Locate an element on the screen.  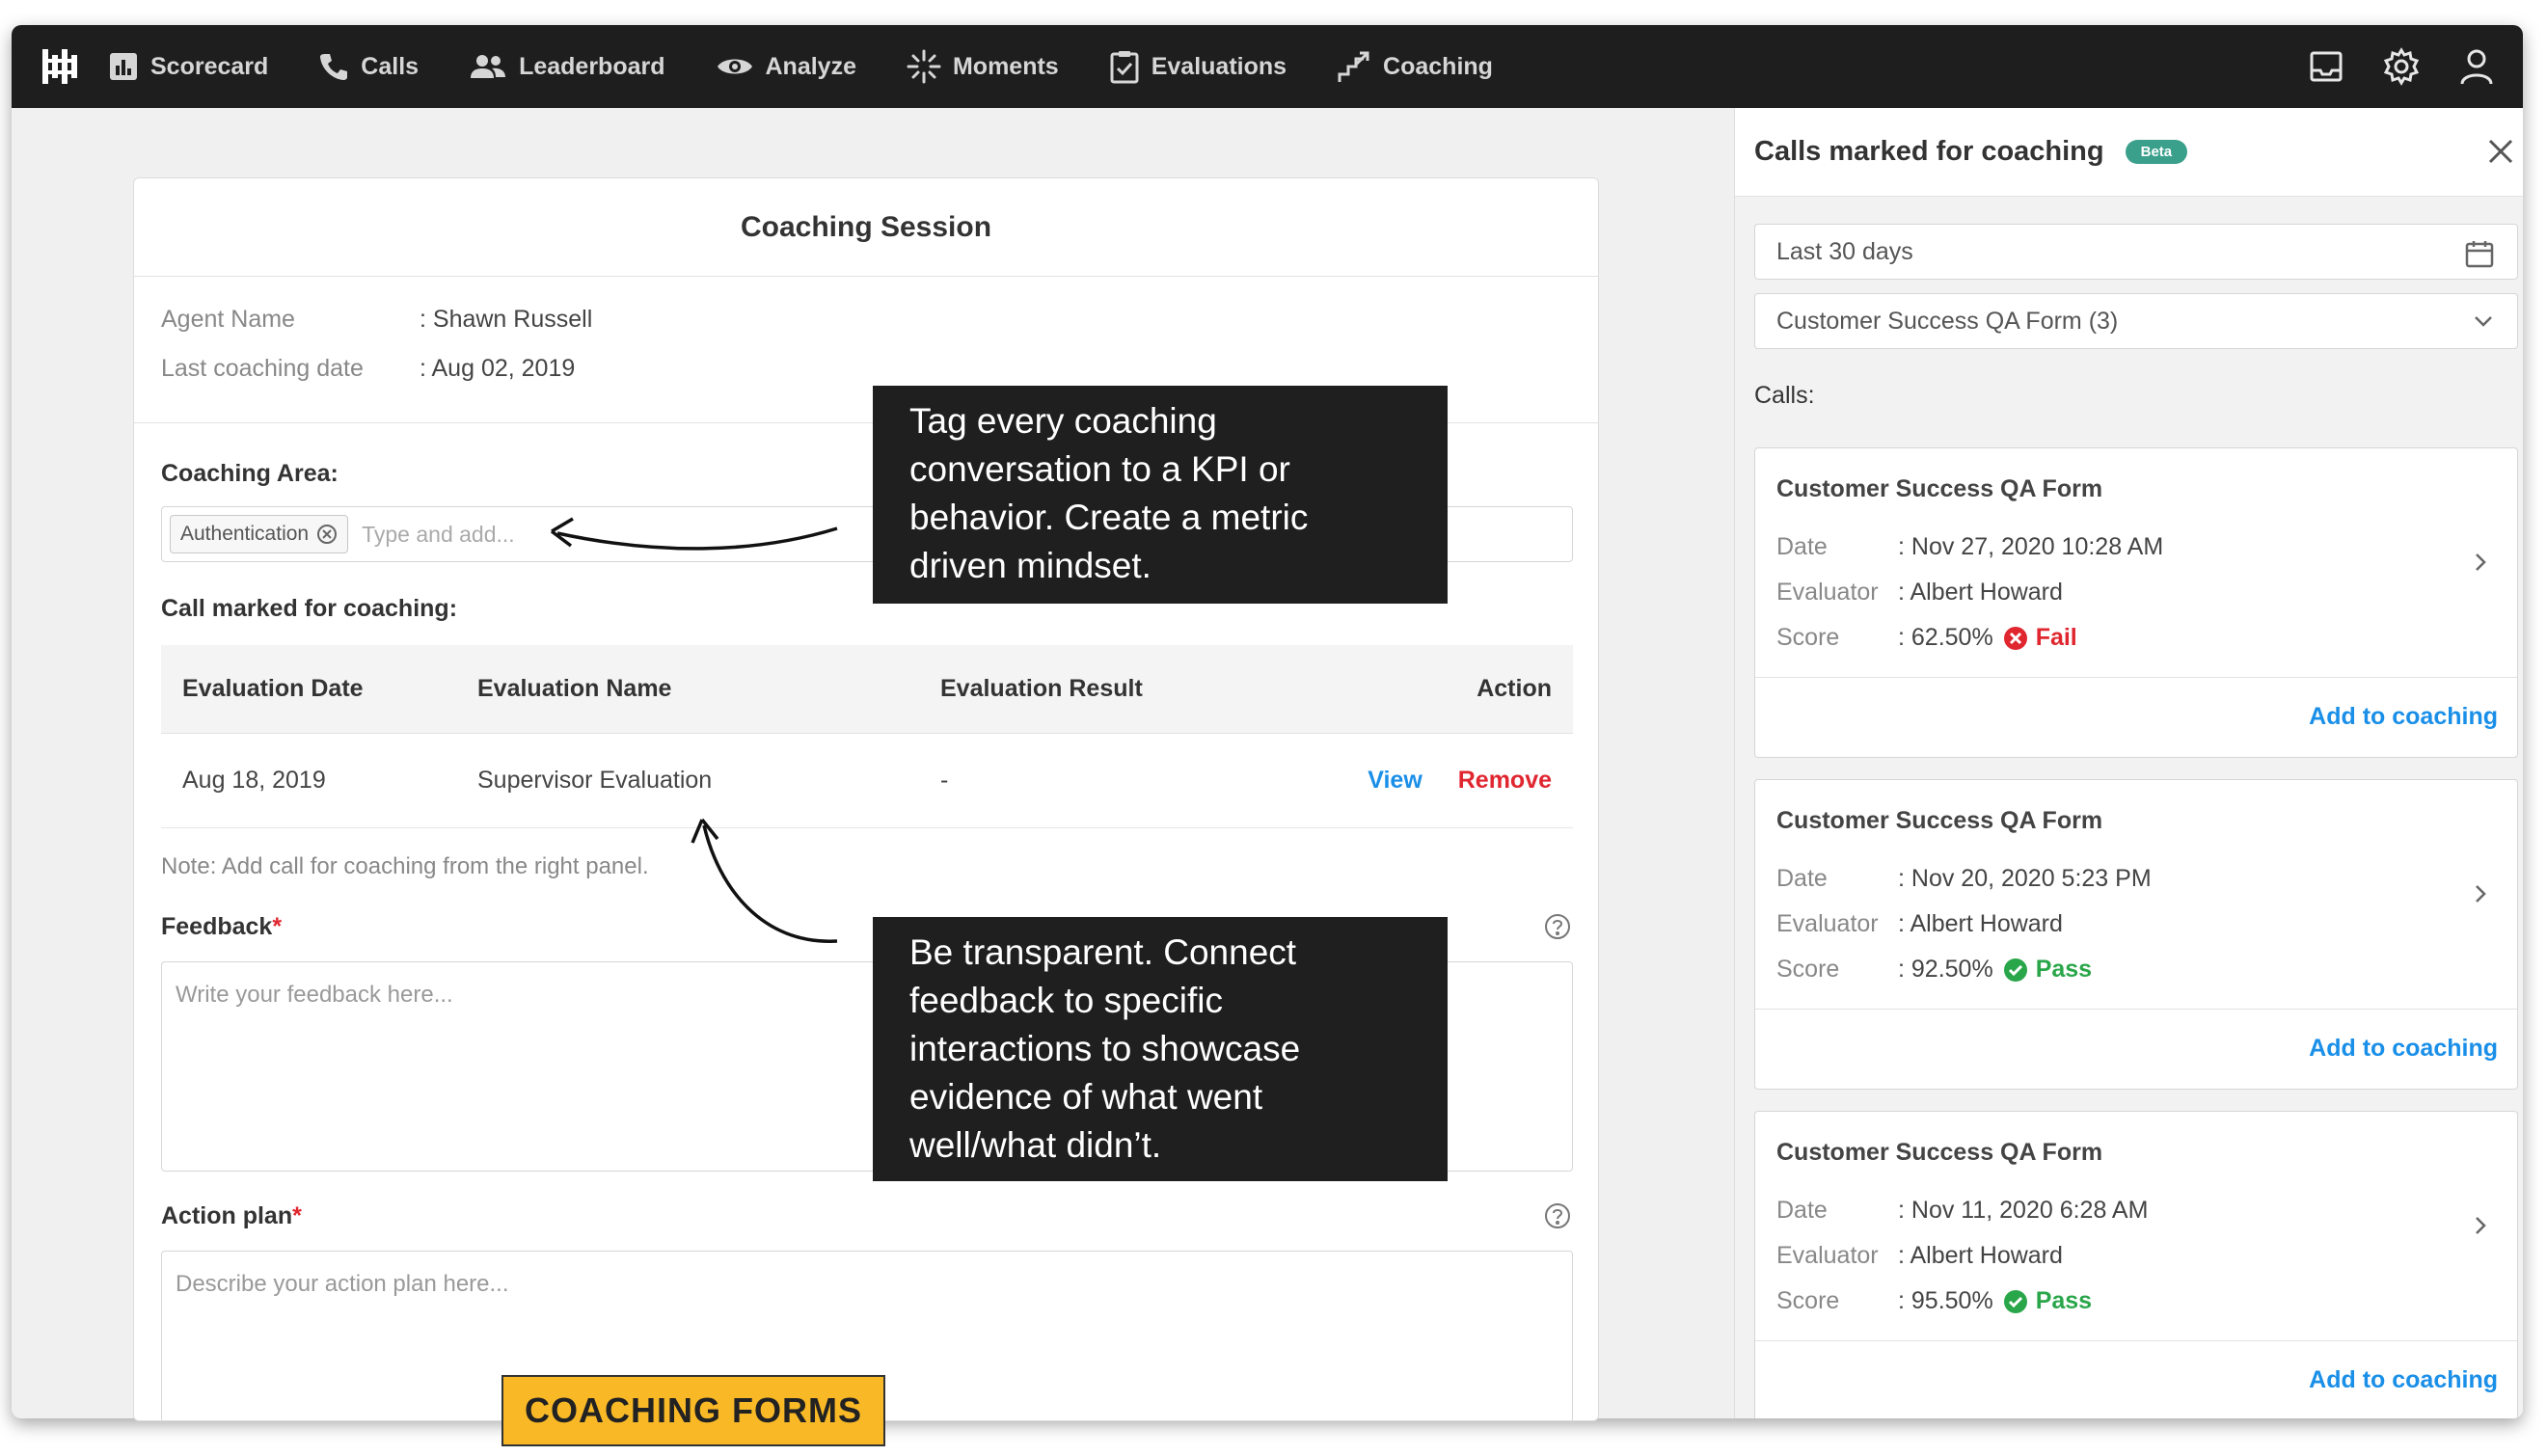
arrow-to-table-row is located at coordinates (770, 883).